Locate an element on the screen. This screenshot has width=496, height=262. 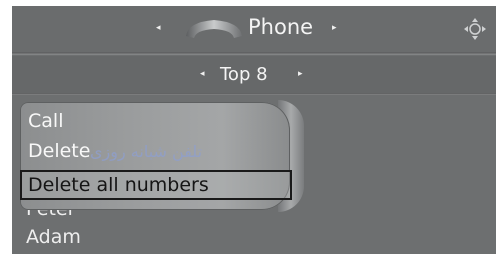
menu-item-delete-all-numbers: Delete all numbers is located at coordinates (156, 185).